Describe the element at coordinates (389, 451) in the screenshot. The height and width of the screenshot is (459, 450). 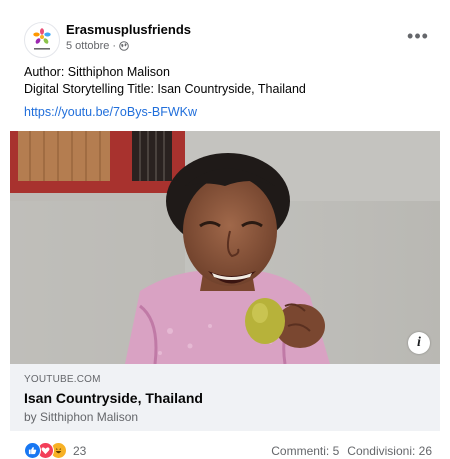
I see `shares-count: Condivisioni: 26` at that location.